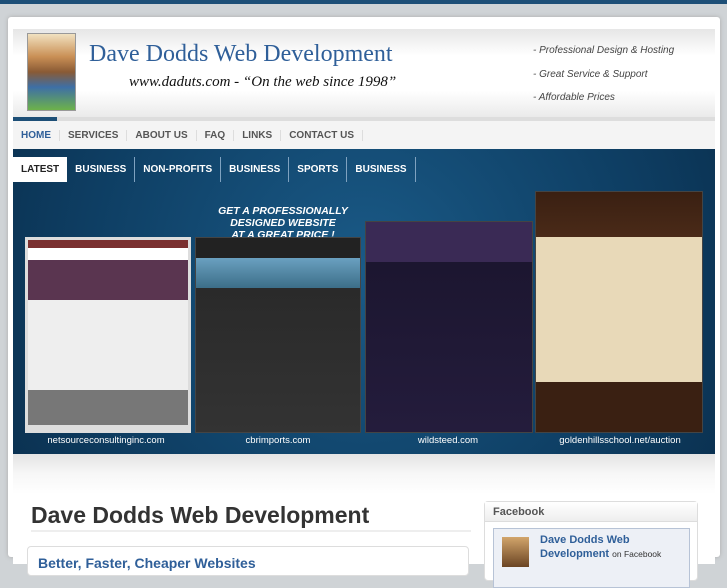 Image resolution: width=727 pixels, height=588 pixels. I want to click on site-tagline: www.daduts.com - “On the web since 1998”, so click(263, 82).